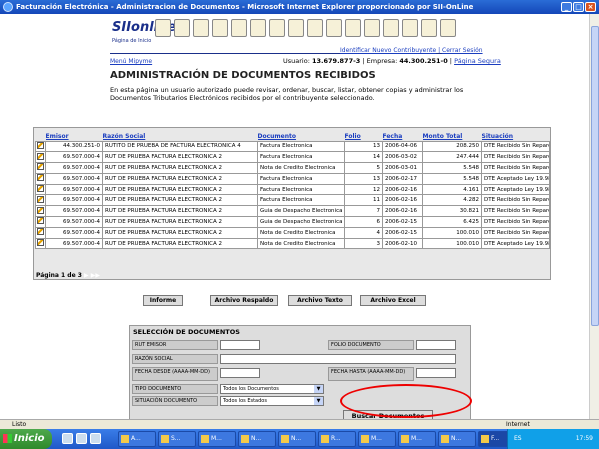  What do you see at coordinates (363, 200) in the screenshot?
I see `table-cell: 11` at bounding box center [363, 200].